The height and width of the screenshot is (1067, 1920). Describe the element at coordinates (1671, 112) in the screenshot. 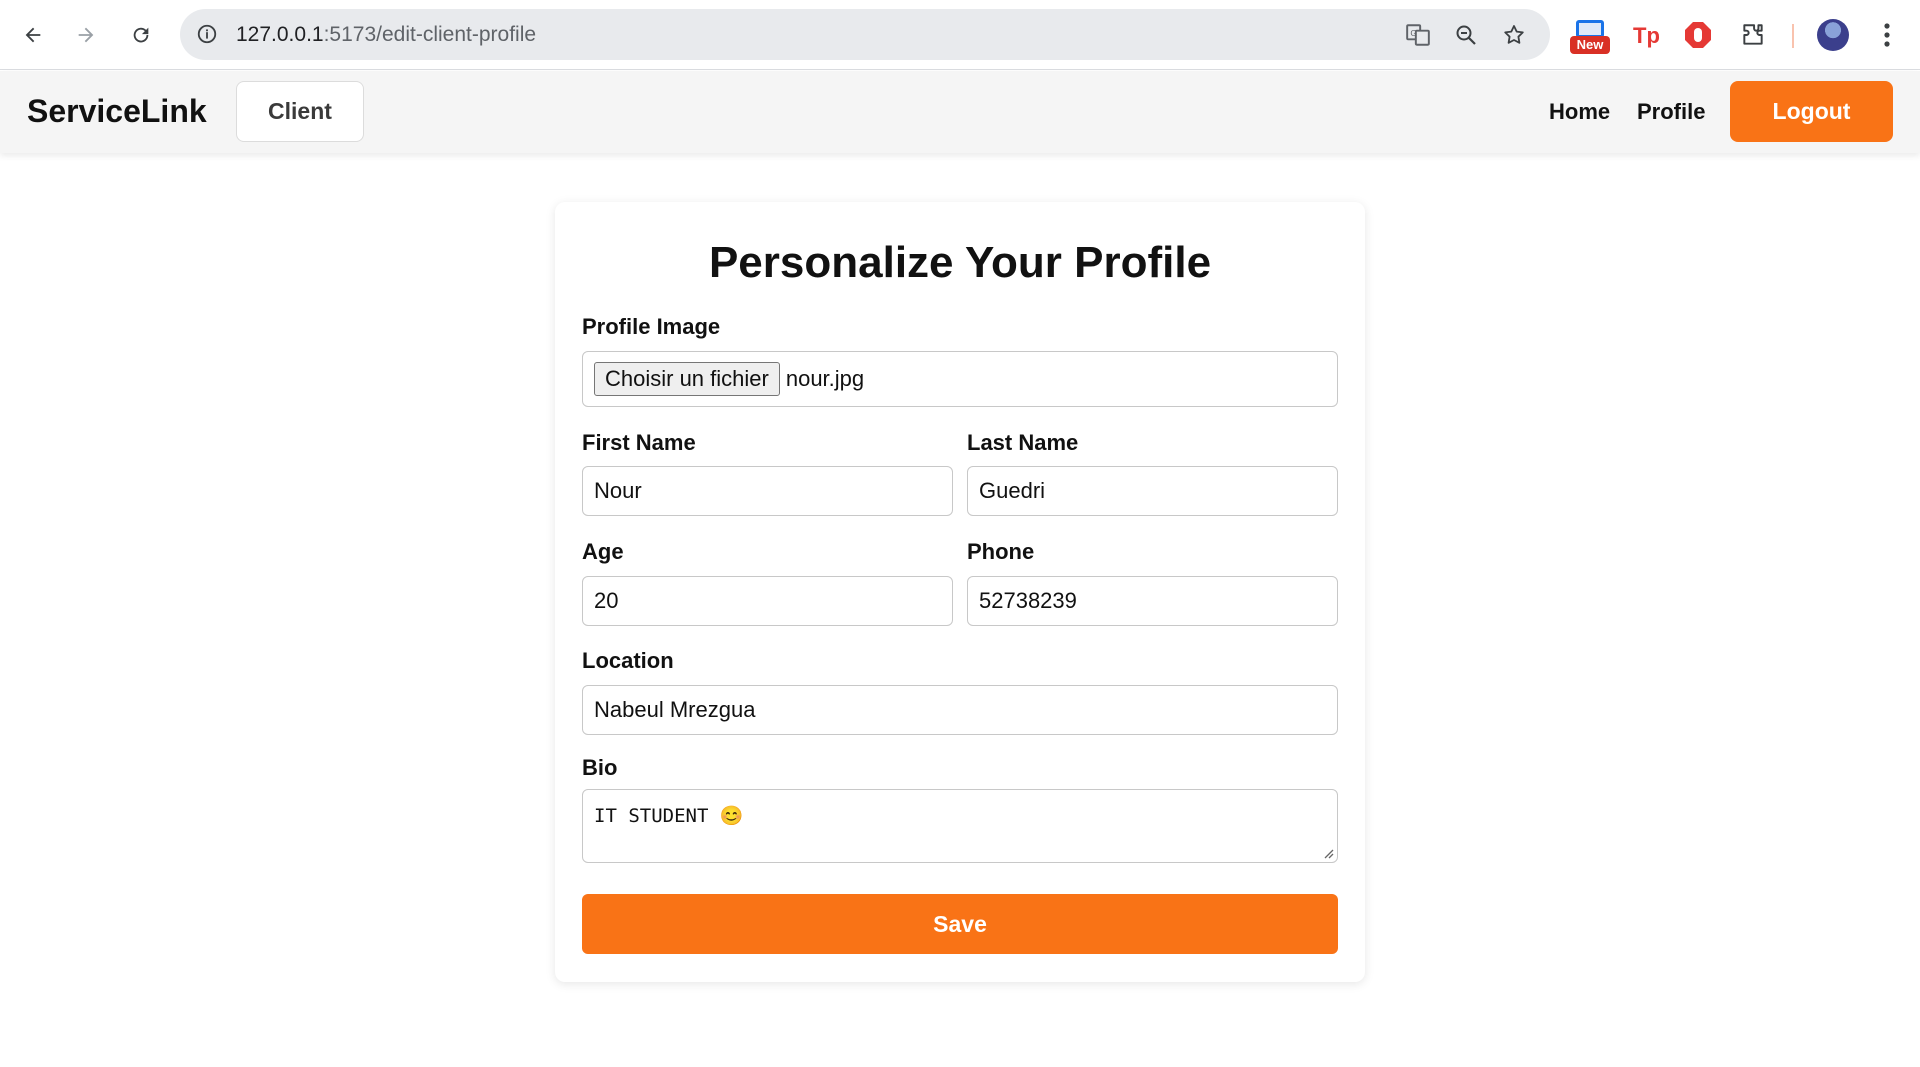

I see `nav-profile-link: Profile` at that location.